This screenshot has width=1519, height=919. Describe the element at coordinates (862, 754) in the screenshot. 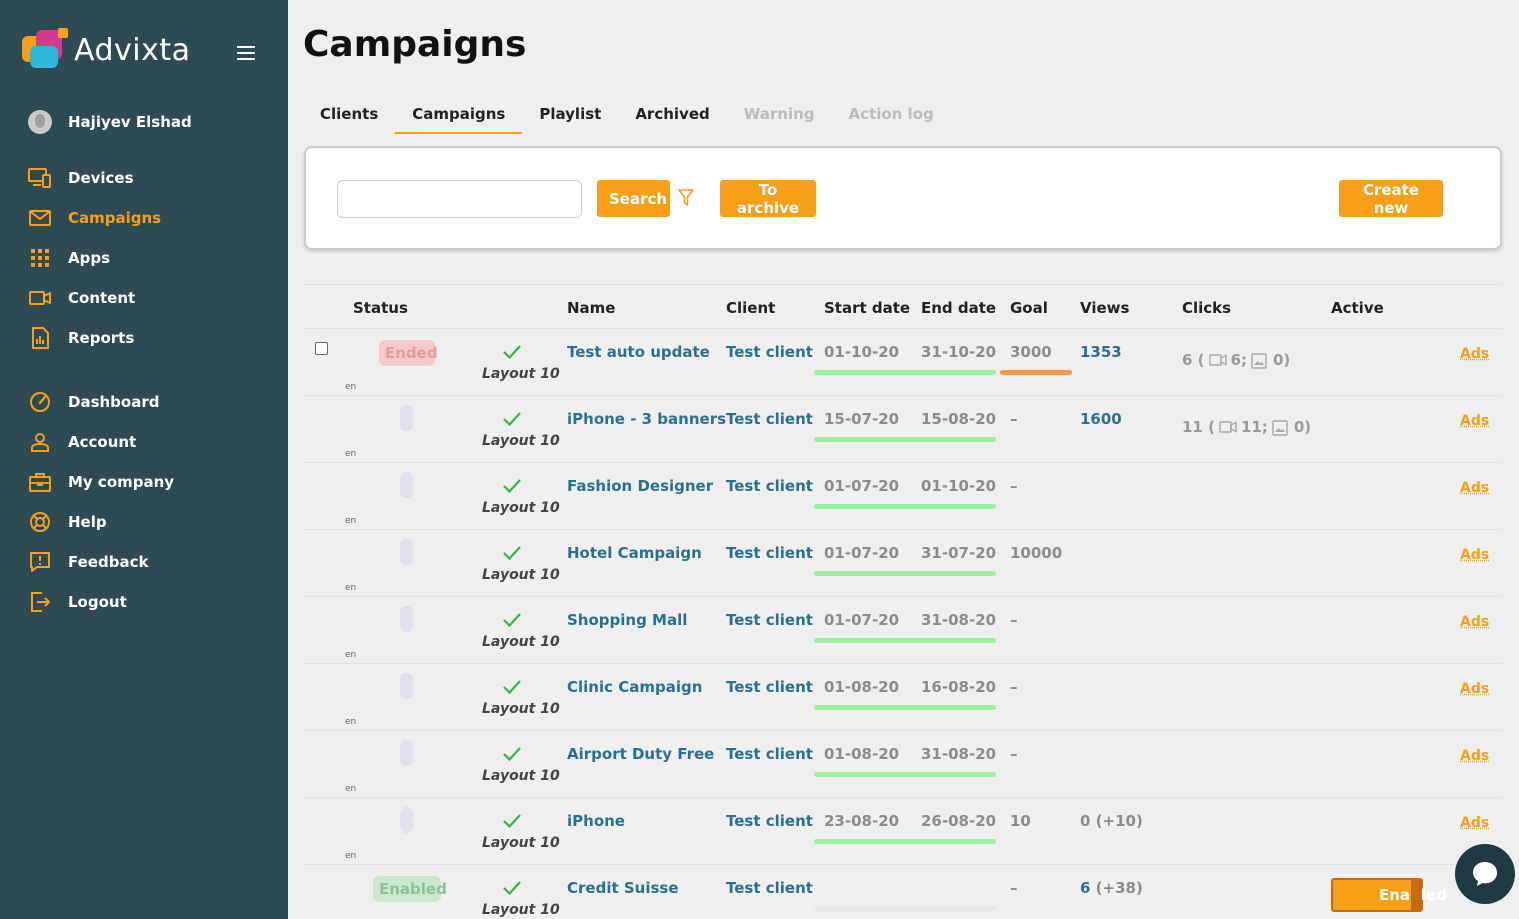

I see `start-date: 01-08-20` at that location.